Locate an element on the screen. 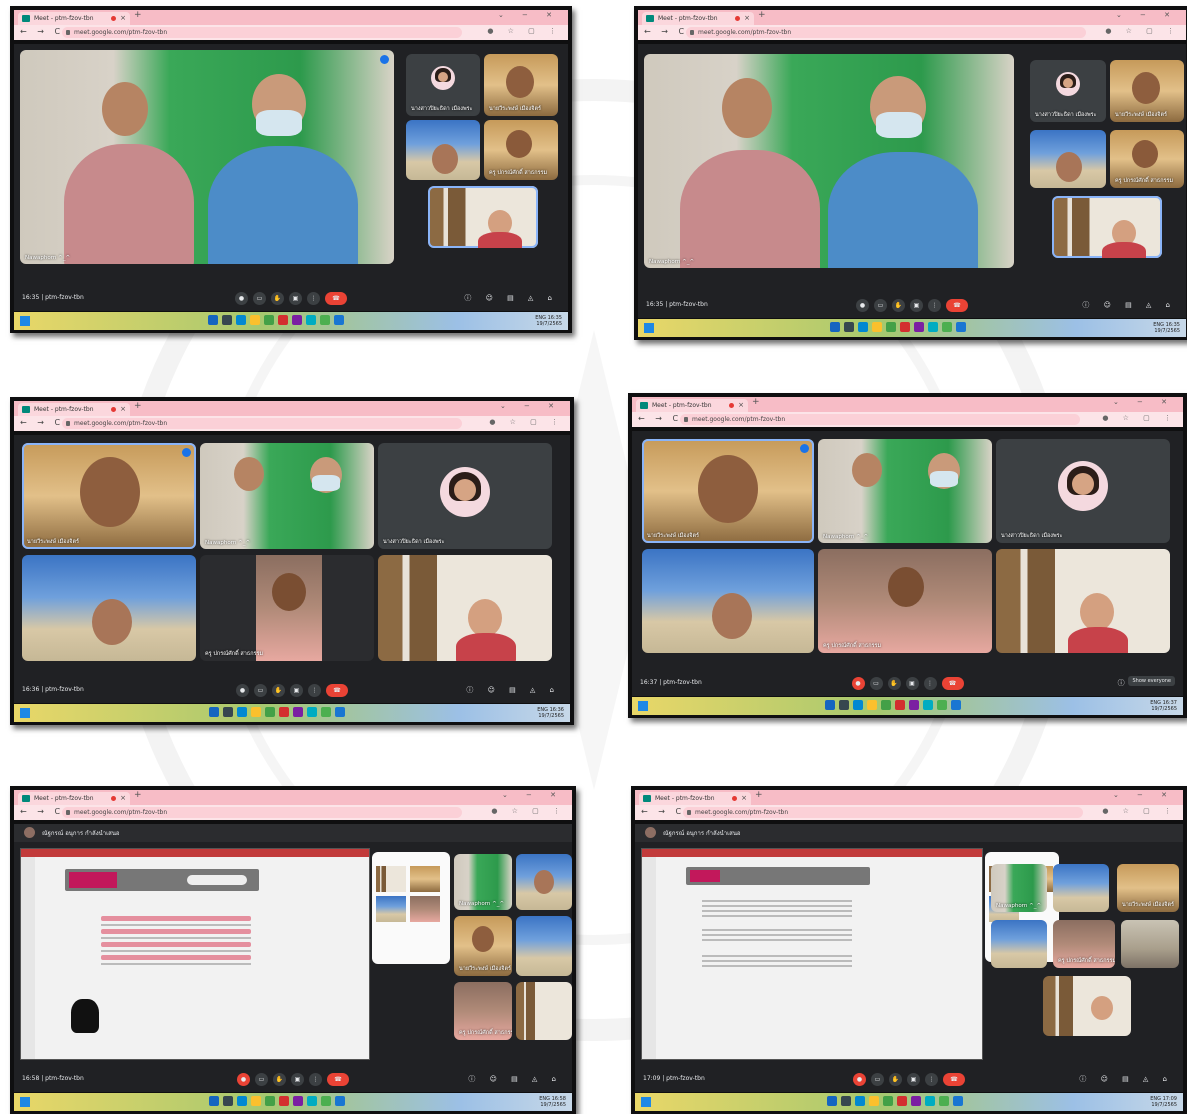  shared-window-thumbnail is located at coordinates (411, 908).